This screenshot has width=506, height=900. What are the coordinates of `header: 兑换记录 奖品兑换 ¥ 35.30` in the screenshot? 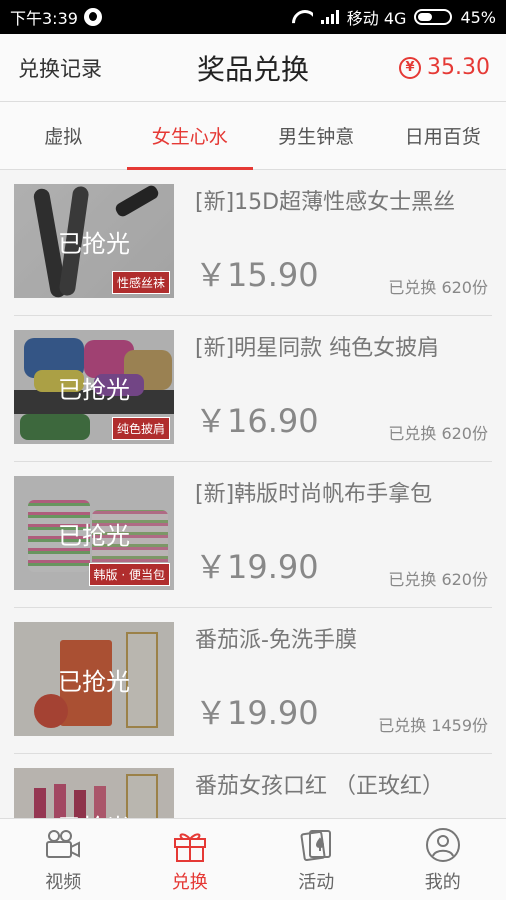 It's located at (253, 68).